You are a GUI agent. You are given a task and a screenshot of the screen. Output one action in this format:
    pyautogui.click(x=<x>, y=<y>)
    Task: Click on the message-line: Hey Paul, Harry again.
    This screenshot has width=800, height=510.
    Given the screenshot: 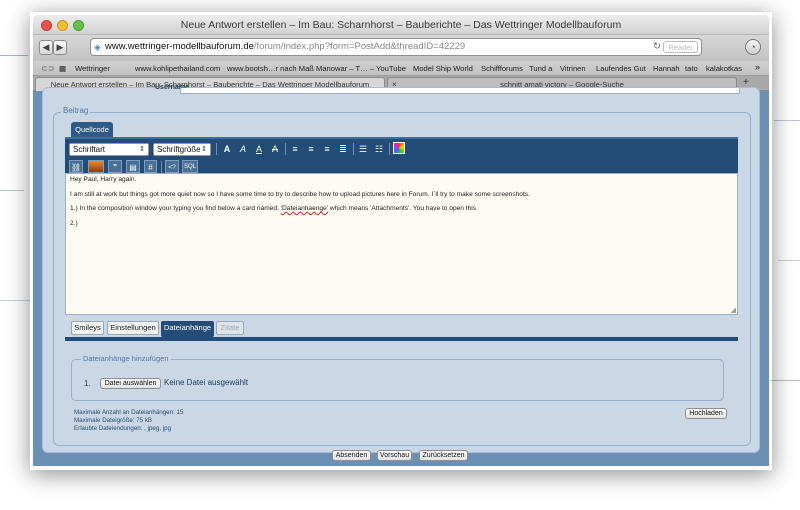 What is the action you would take?
    pyautogui.click(x=103, y=179)
    